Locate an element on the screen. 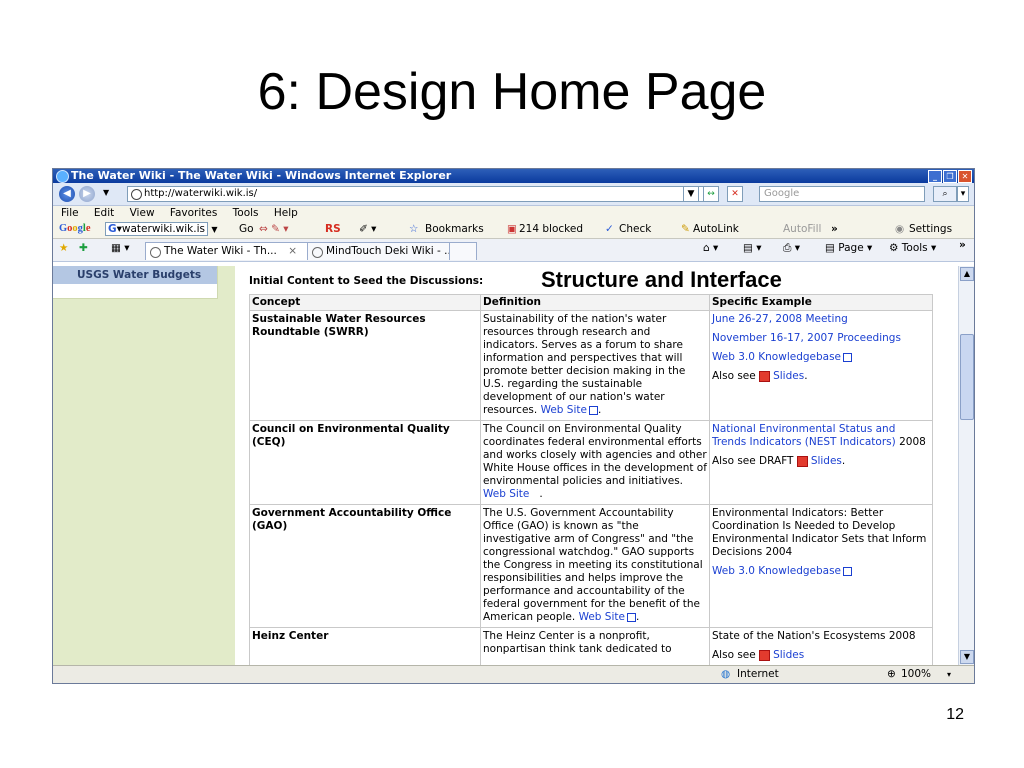  search-options-icon: ▾ is located at coordinates (963, 194).